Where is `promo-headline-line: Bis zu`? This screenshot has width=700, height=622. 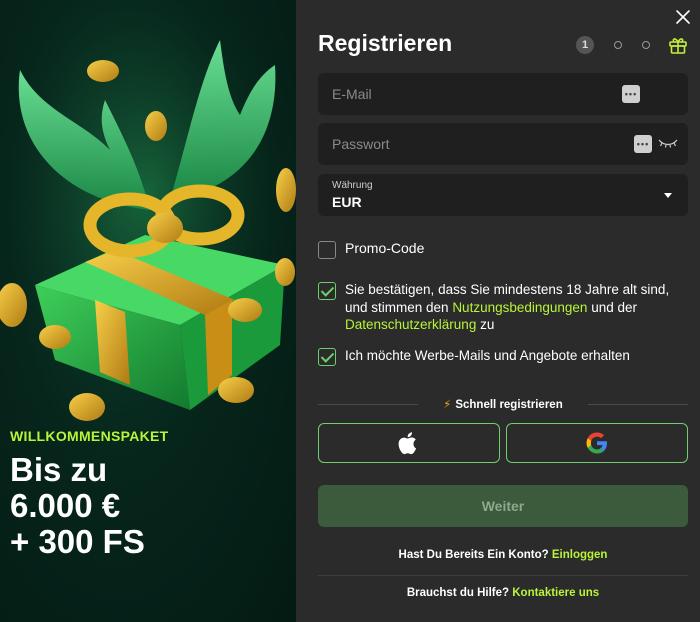
promo-headline-line: Bis zu is located at coordinates (59, 469).